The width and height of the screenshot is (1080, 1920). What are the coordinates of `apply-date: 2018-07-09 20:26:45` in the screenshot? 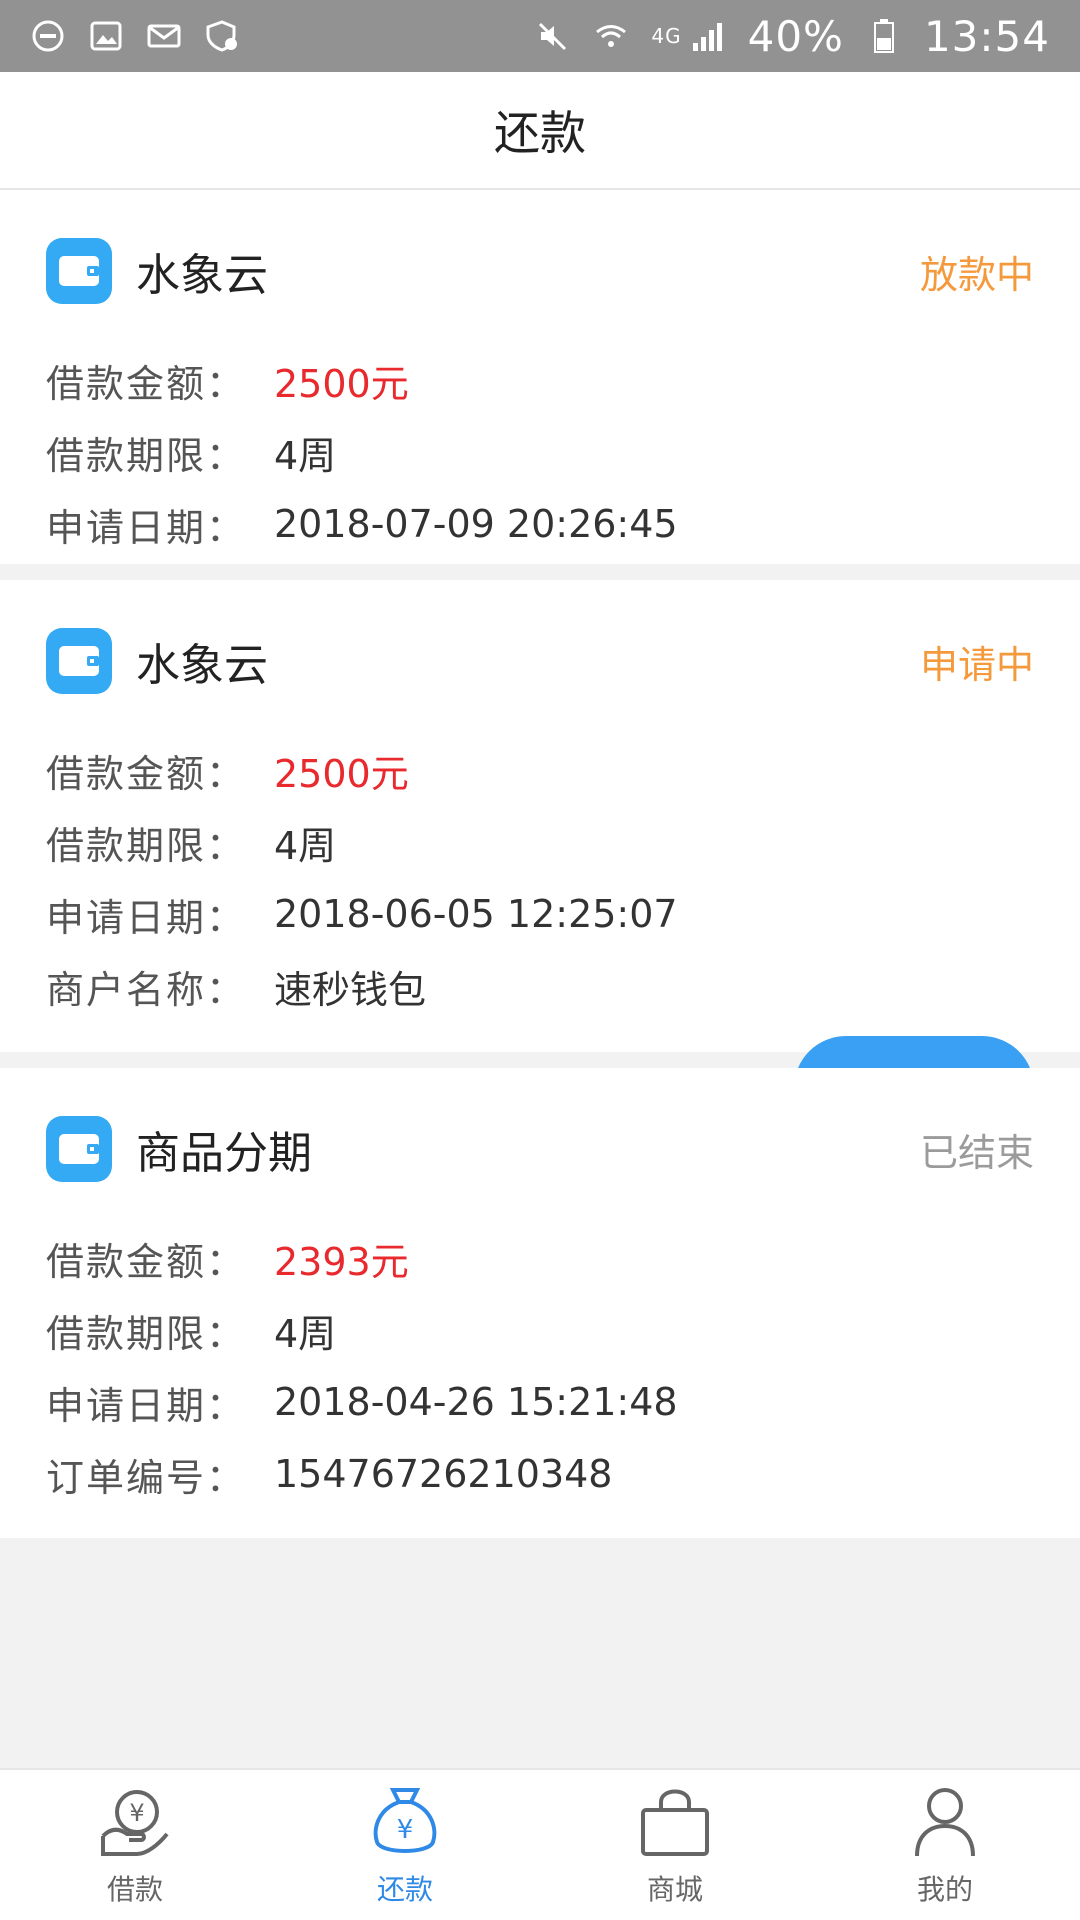 It's located at (476, 524).